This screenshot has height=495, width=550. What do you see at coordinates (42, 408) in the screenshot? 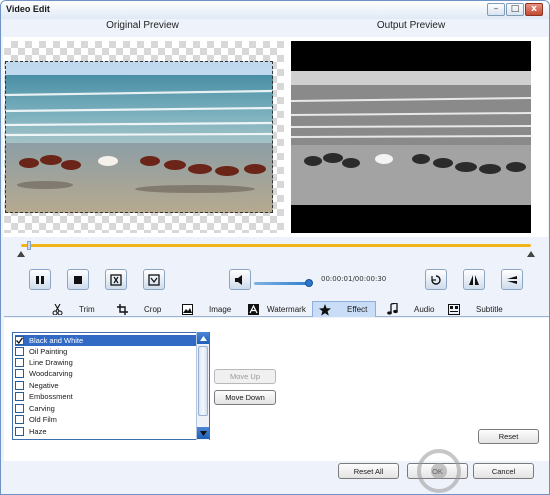
I see `list-item-label: Carving` at bounding box center [42, 408].